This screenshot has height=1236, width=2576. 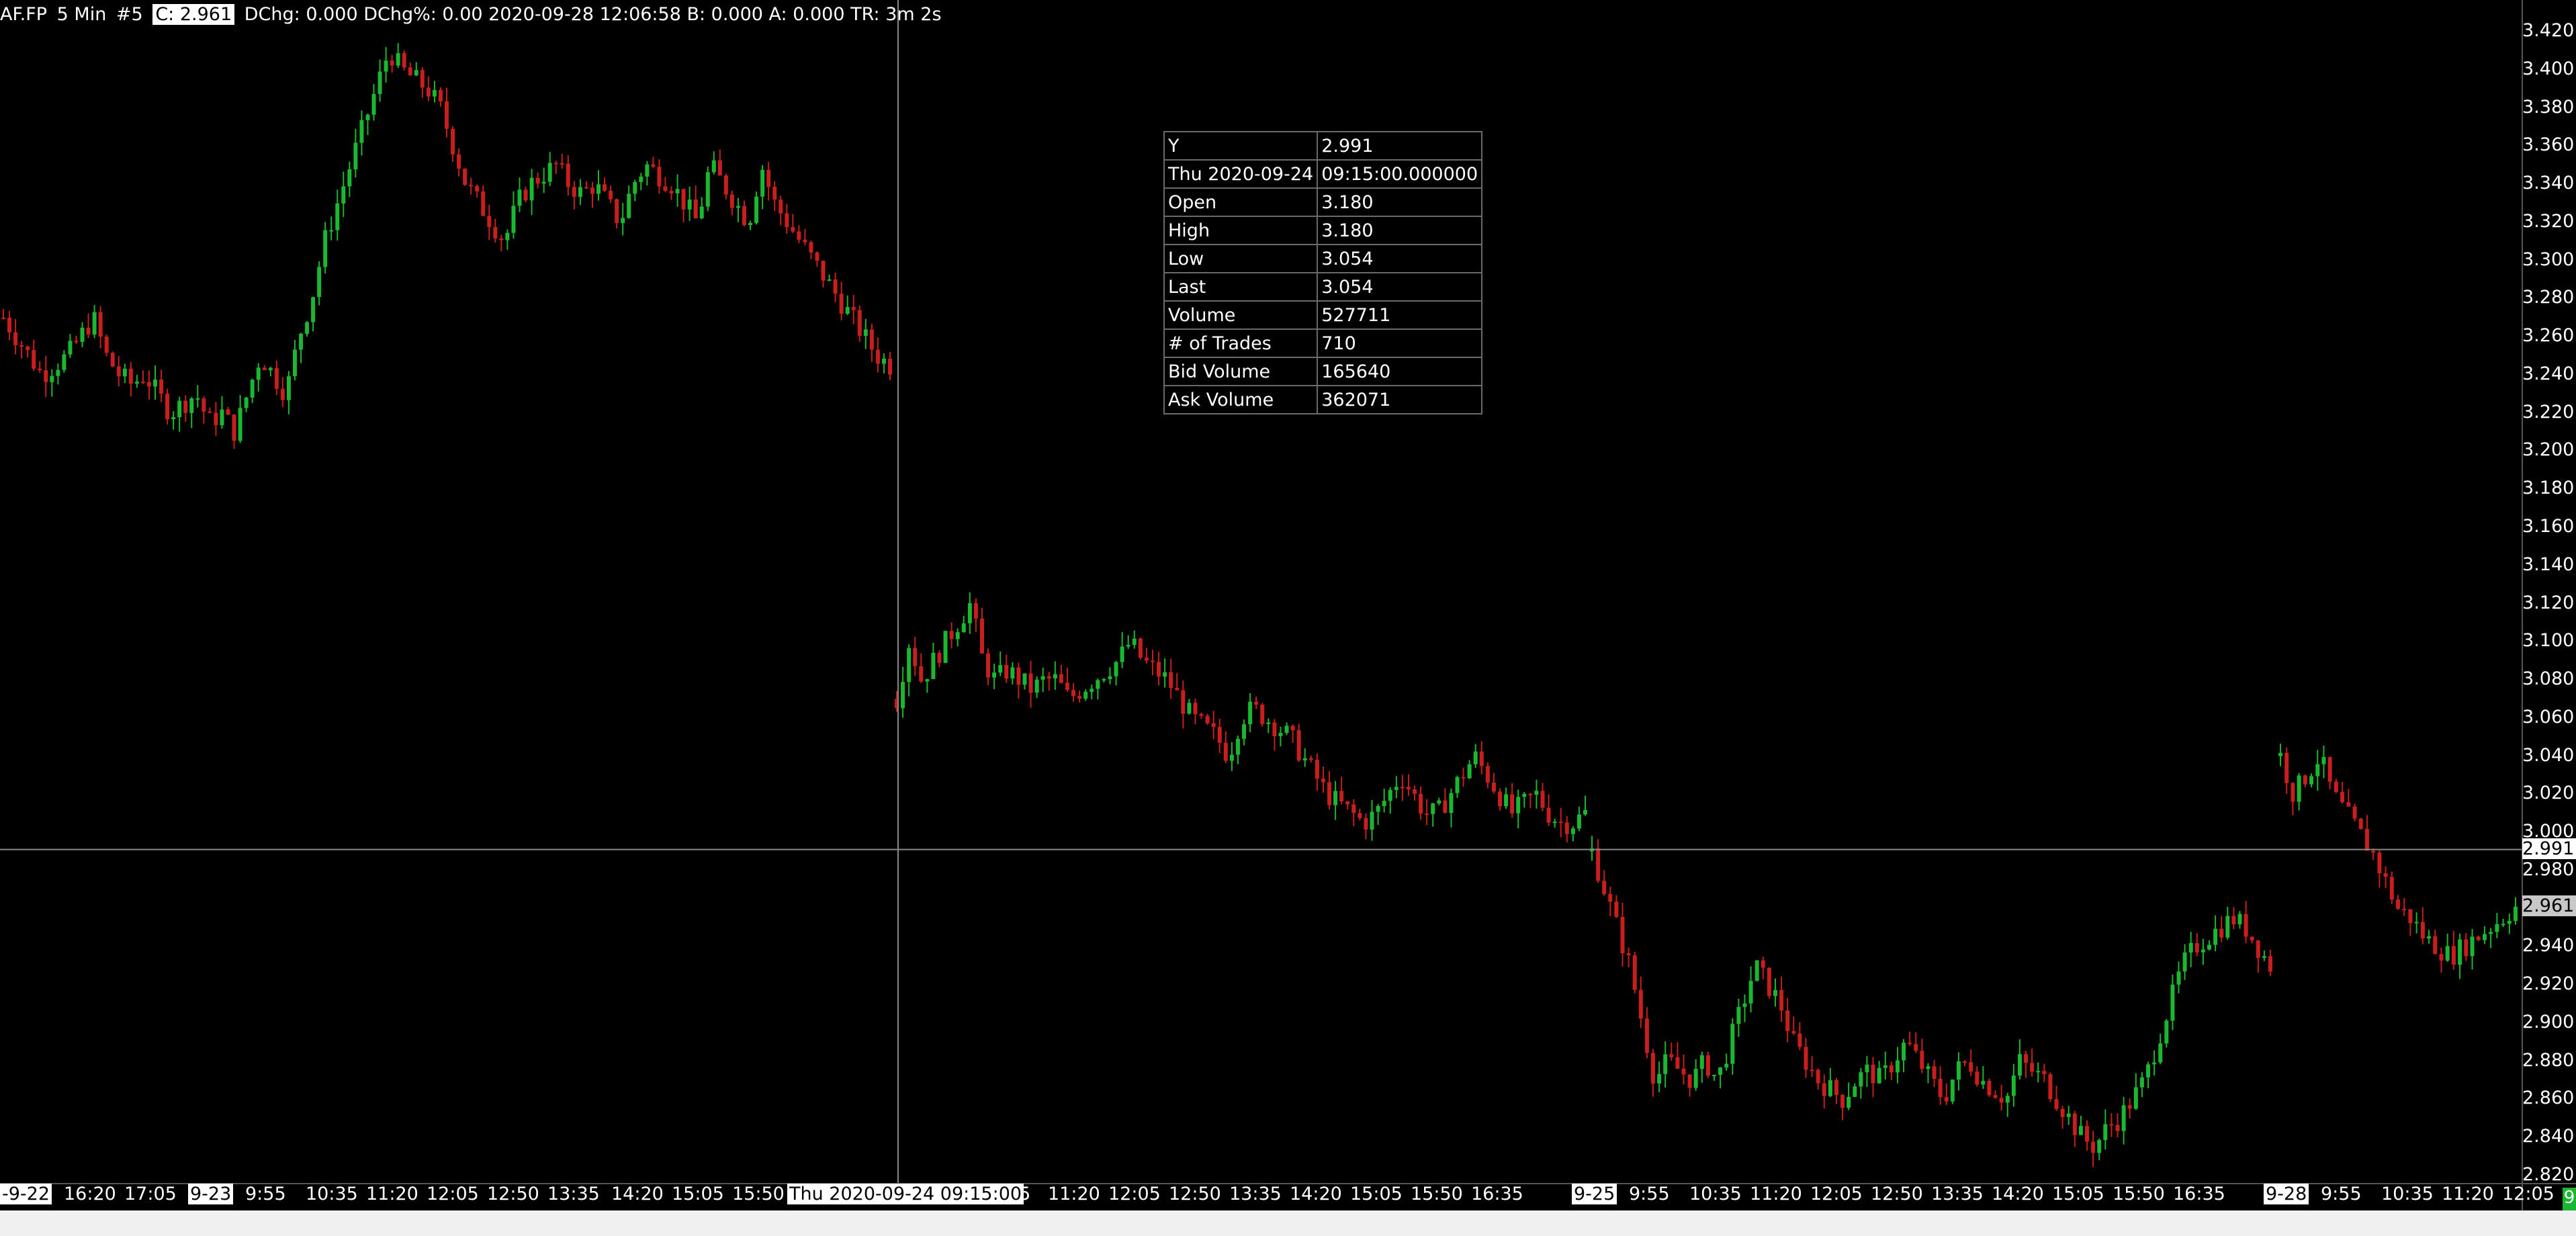 I want to click on price-tick-label: 3.100, so click(x=2549, y=641).